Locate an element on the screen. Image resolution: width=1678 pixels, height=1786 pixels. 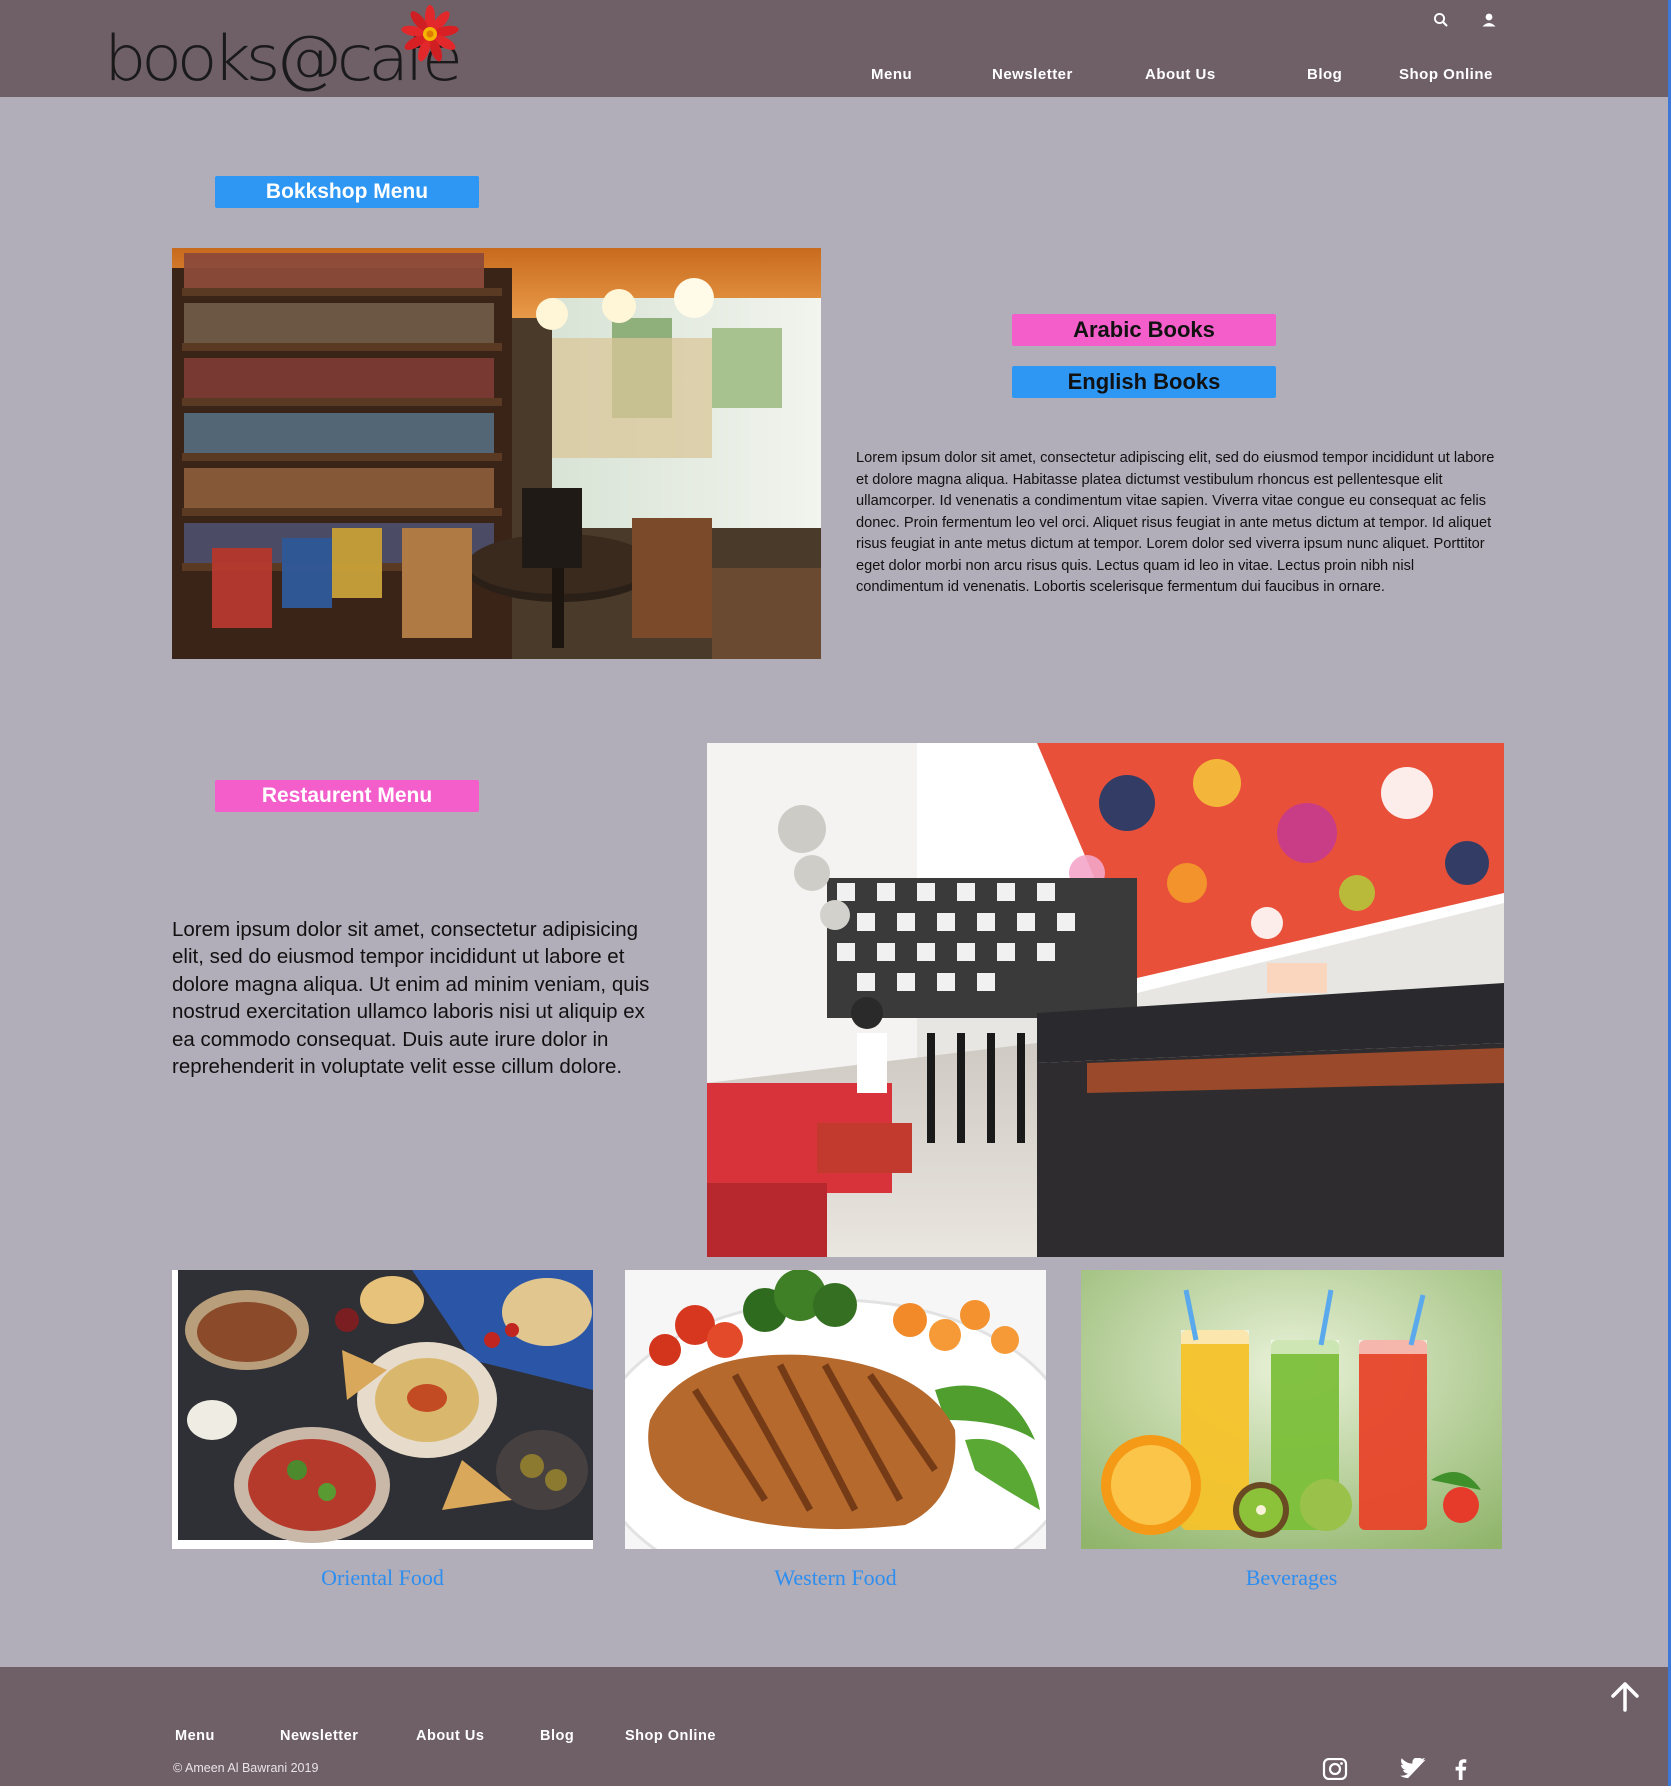
window-edge is located at coordinates (1669, 893).